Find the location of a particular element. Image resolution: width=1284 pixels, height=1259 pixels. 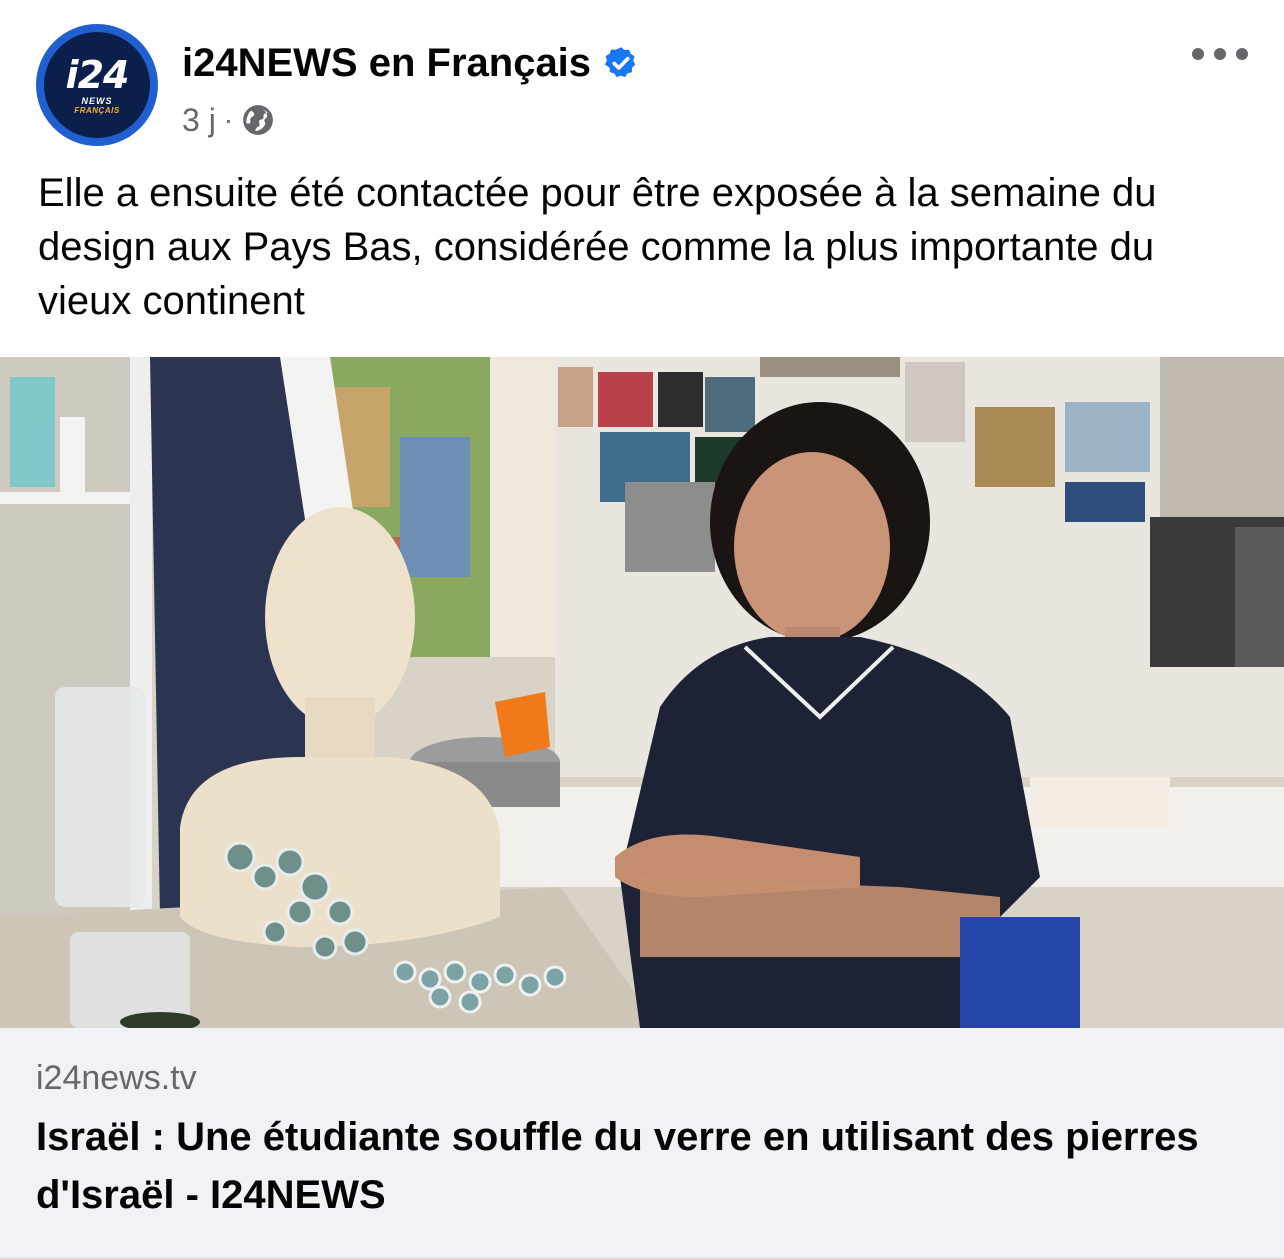

logo-sub-text: NEWS is located at coordinates (97, 100).